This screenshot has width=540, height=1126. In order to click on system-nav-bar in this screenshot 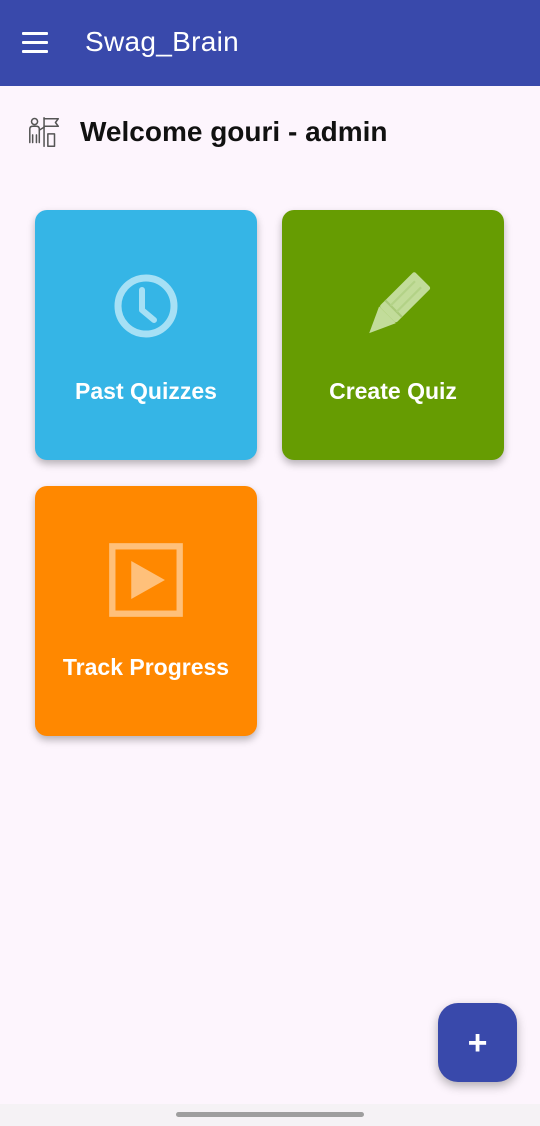, I will do `click(270, 1115)`.